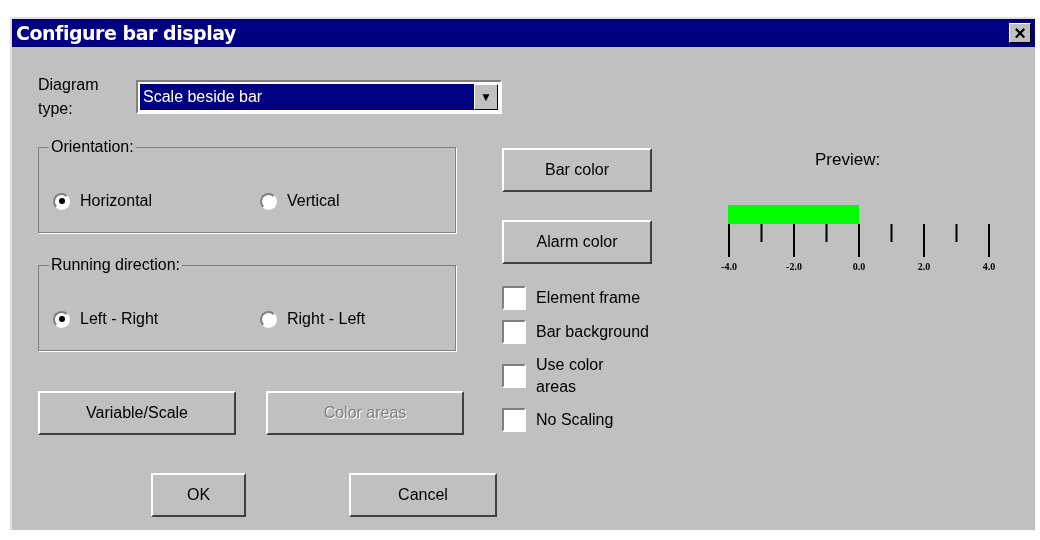 The height and width of the screenshot is (540, 1040). What do you see at coordinates (300, 201) in the screenshot?
I see `radio-option: Vertical` at bounding box center [300, 201].